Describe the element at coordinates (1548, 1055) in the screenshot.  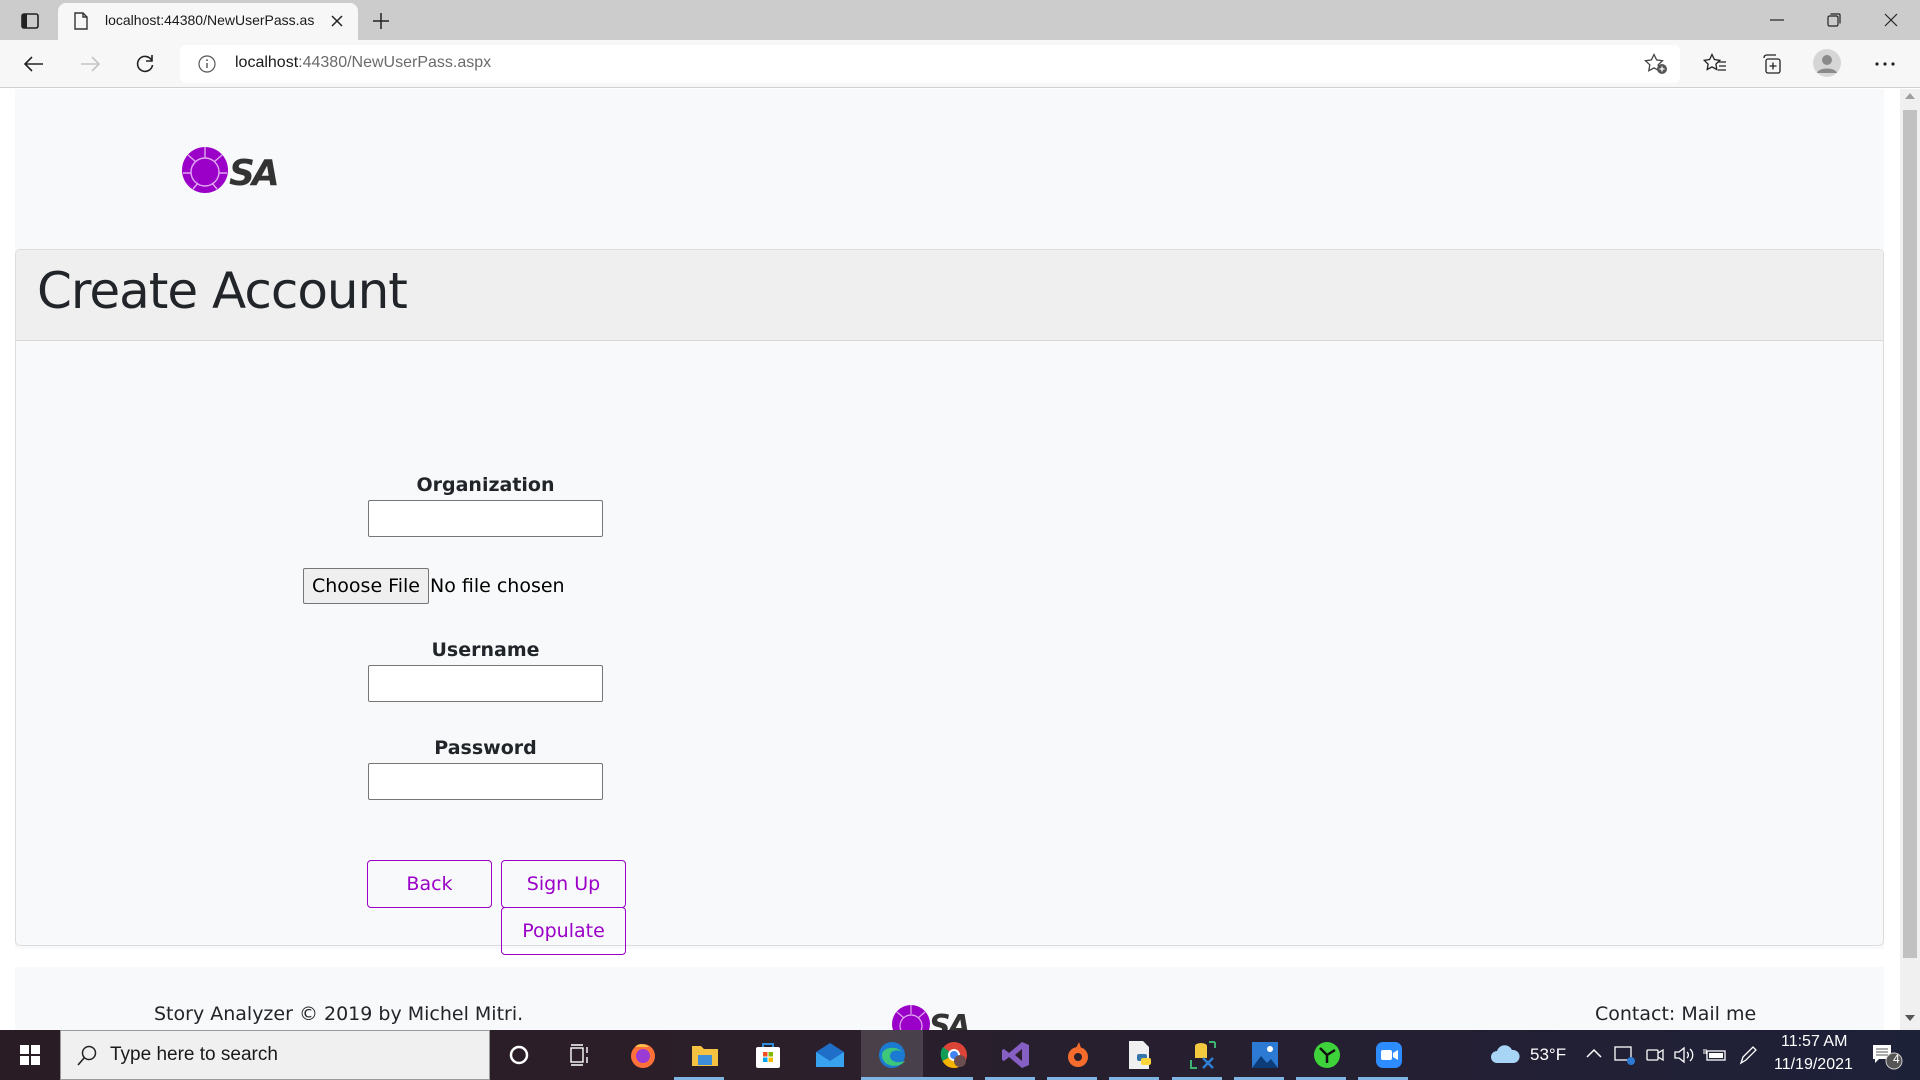
I see `weather-temperature: 53°F` at that location.